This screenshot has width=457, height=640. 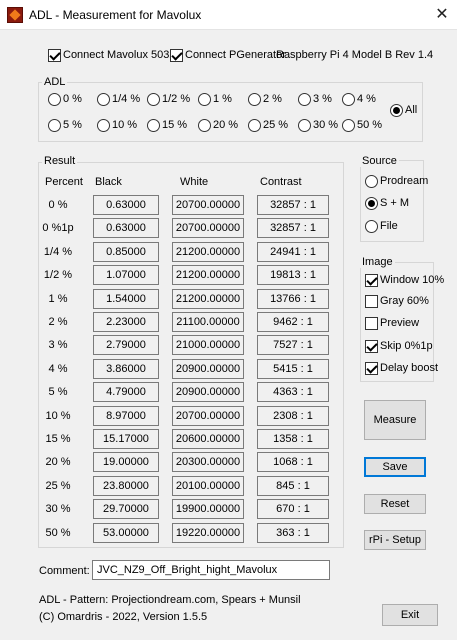 I want to click on adl-radio-label: 2 %, so click(x=272, y=99).